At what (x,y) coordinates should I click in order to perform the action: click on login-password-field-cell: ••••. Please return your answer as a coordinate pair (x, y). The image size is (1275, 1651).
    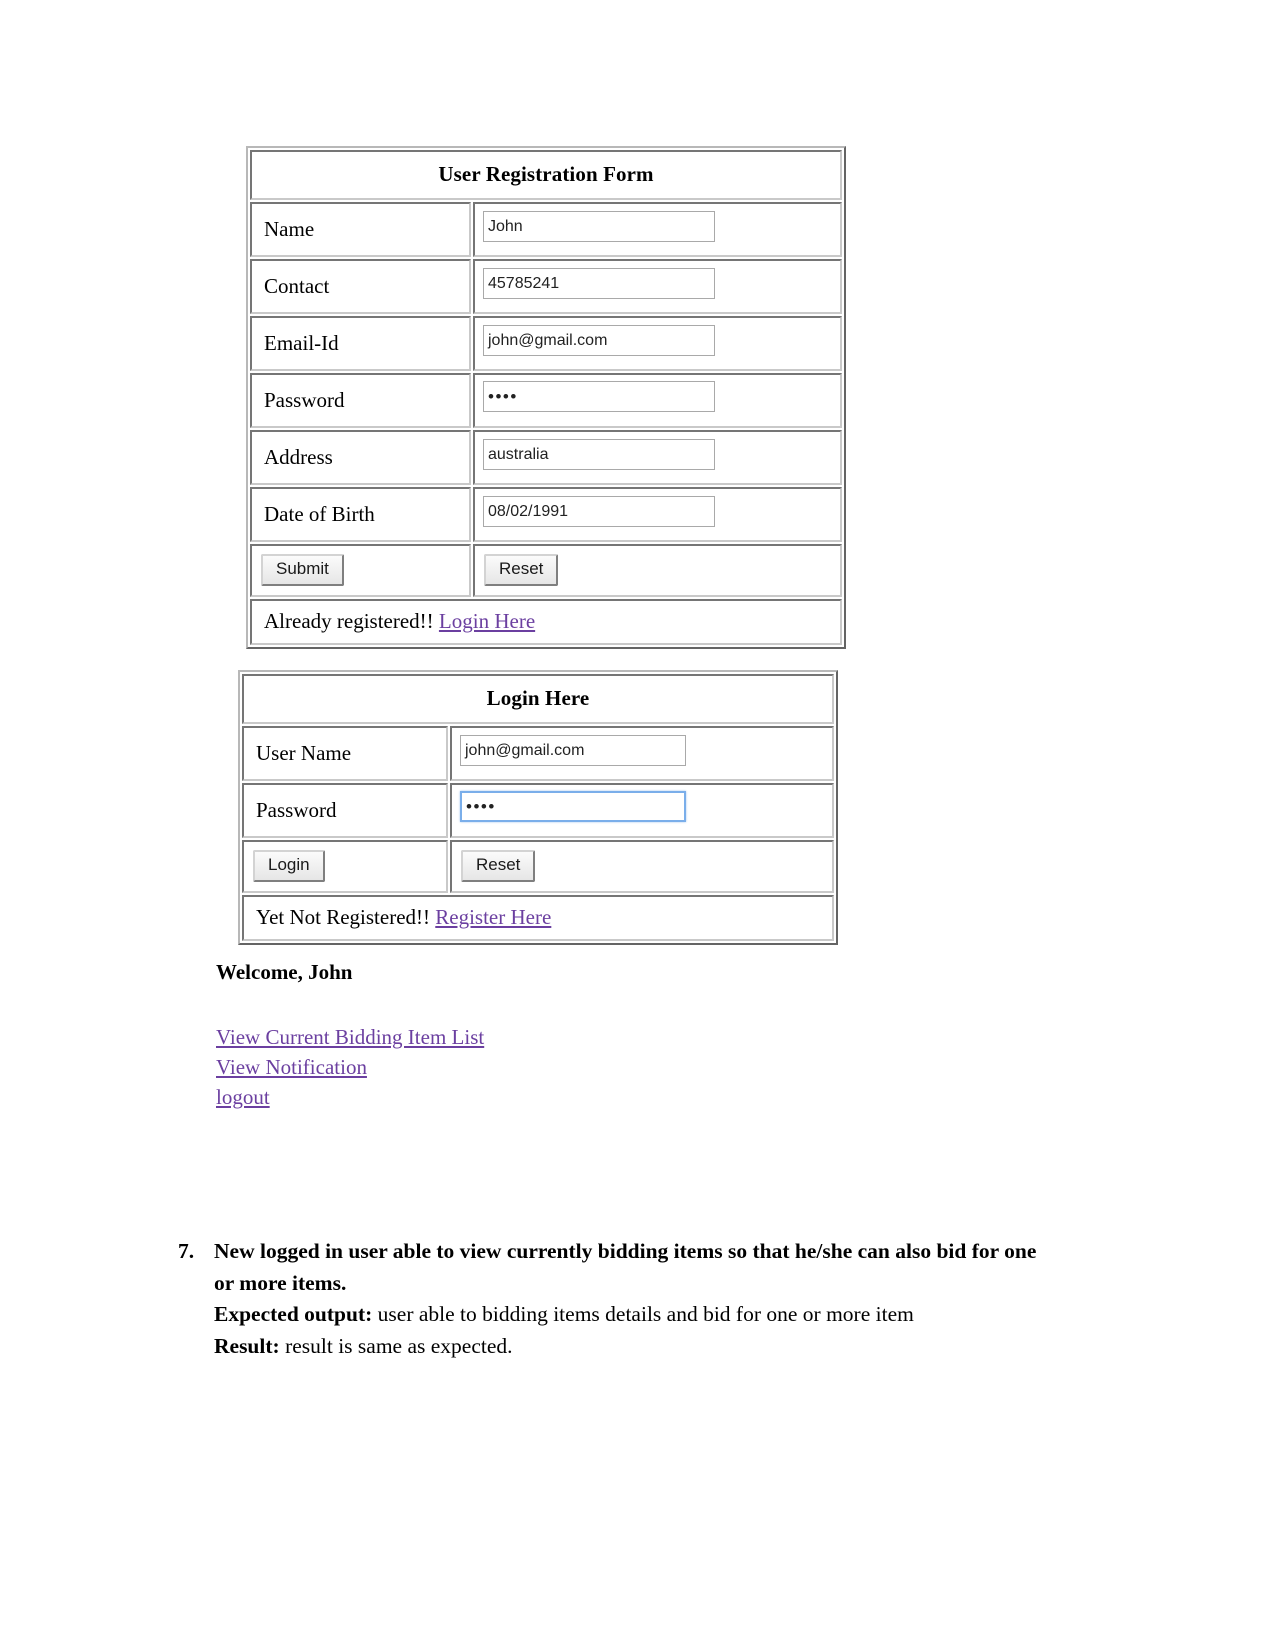
    Looking at the image, I should click on (642, 810).